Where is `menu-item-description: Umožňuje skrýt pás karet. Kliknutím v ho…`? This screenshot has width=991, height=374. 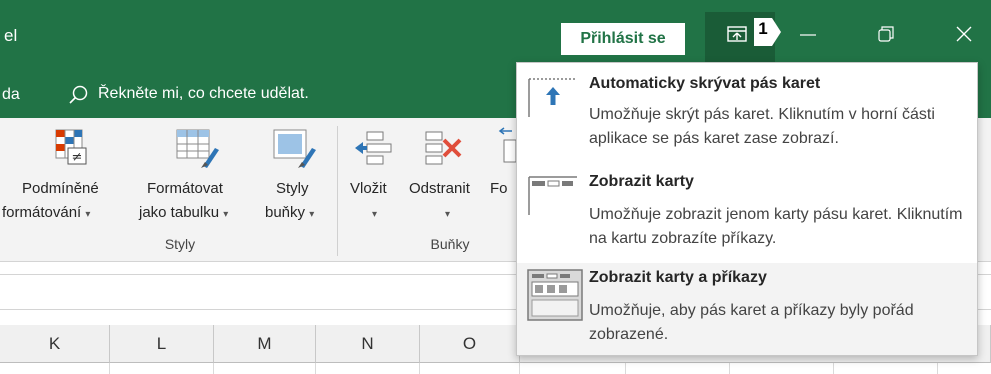
menu-item-description: Umožňuje skrýt pás karet. Kliknutím v ho… is located at coordinates (762, 126).